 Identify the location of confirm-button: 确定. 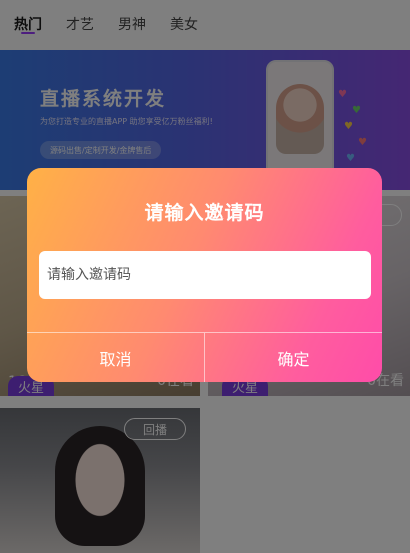
(293, 357).